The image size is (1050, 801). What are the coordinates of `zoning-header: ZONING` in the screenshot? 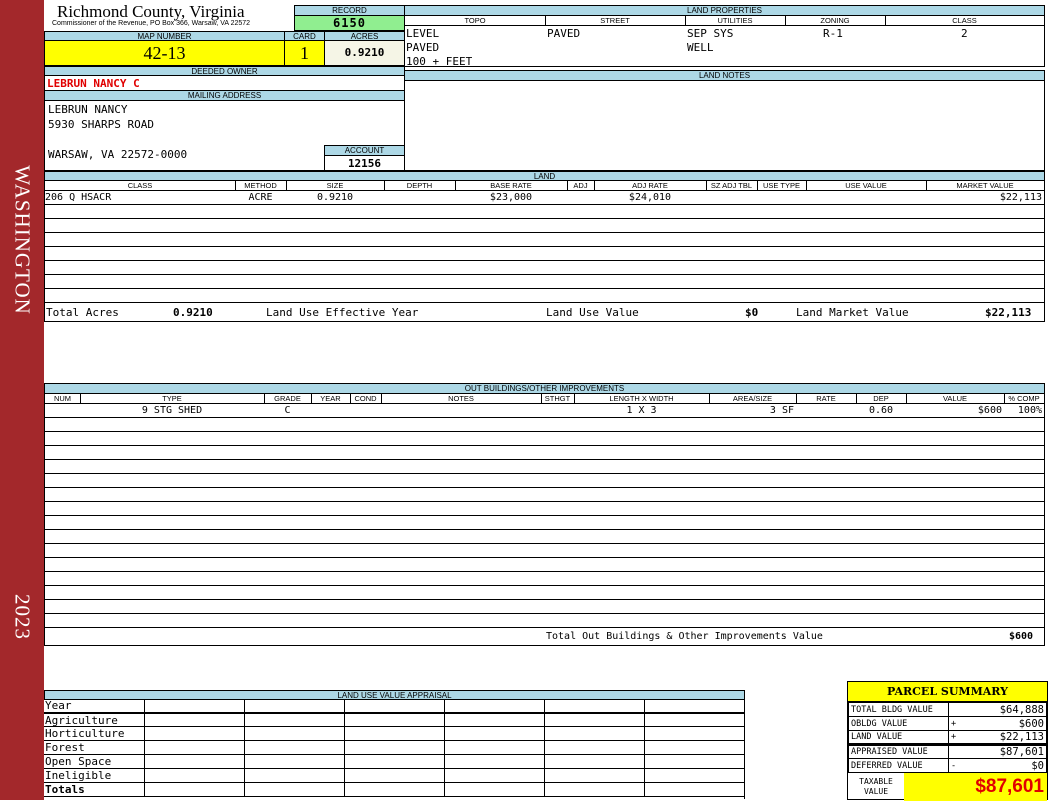 It's located at (835, 21).